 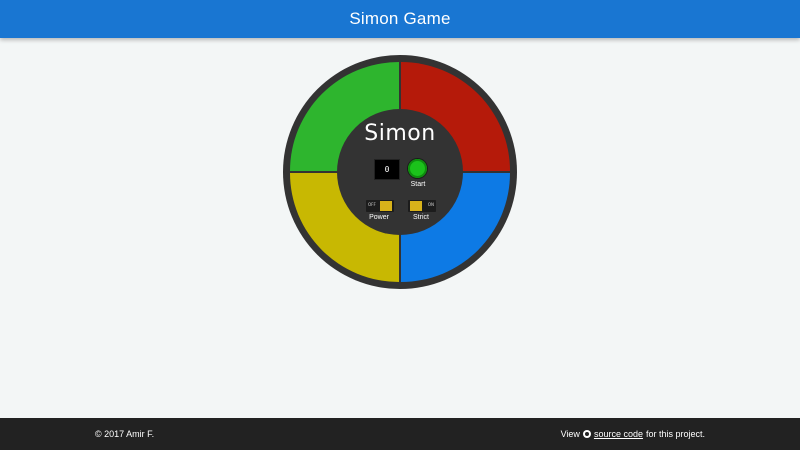 What do you see at coordinates (386, 206) in the screenshot?
I see `power-switch-knob` at bounding box center [386, 206].